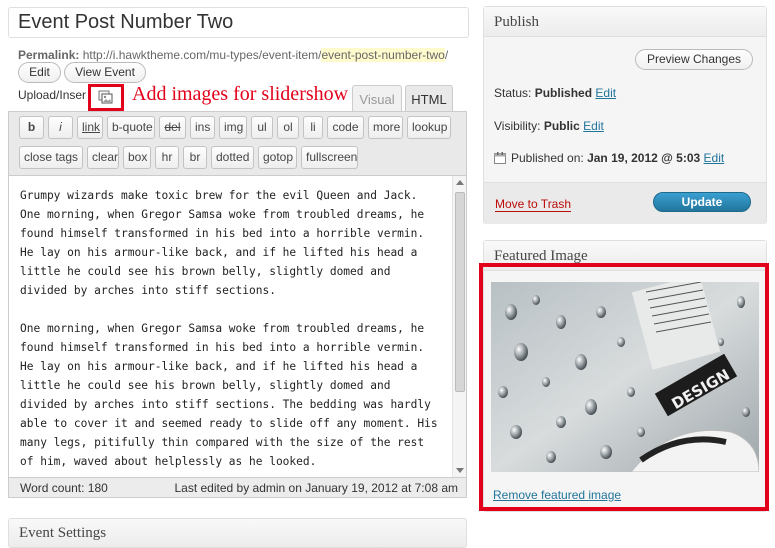 The height and width of the screenshot is (548, 775). Describe the element at coordinates (345, 127) in the screenshot. I see `qt-code-button: code` at that location.